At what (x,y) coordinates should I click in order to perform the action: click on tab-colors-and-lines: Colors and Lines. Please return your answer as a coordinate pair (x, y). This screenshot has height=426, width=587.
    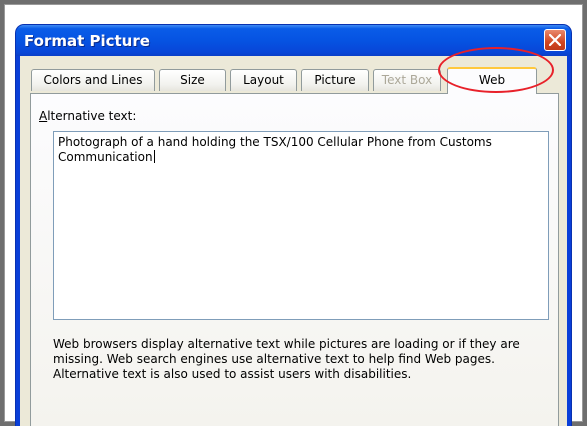
    Looking at the image, I should click on (93, 80).